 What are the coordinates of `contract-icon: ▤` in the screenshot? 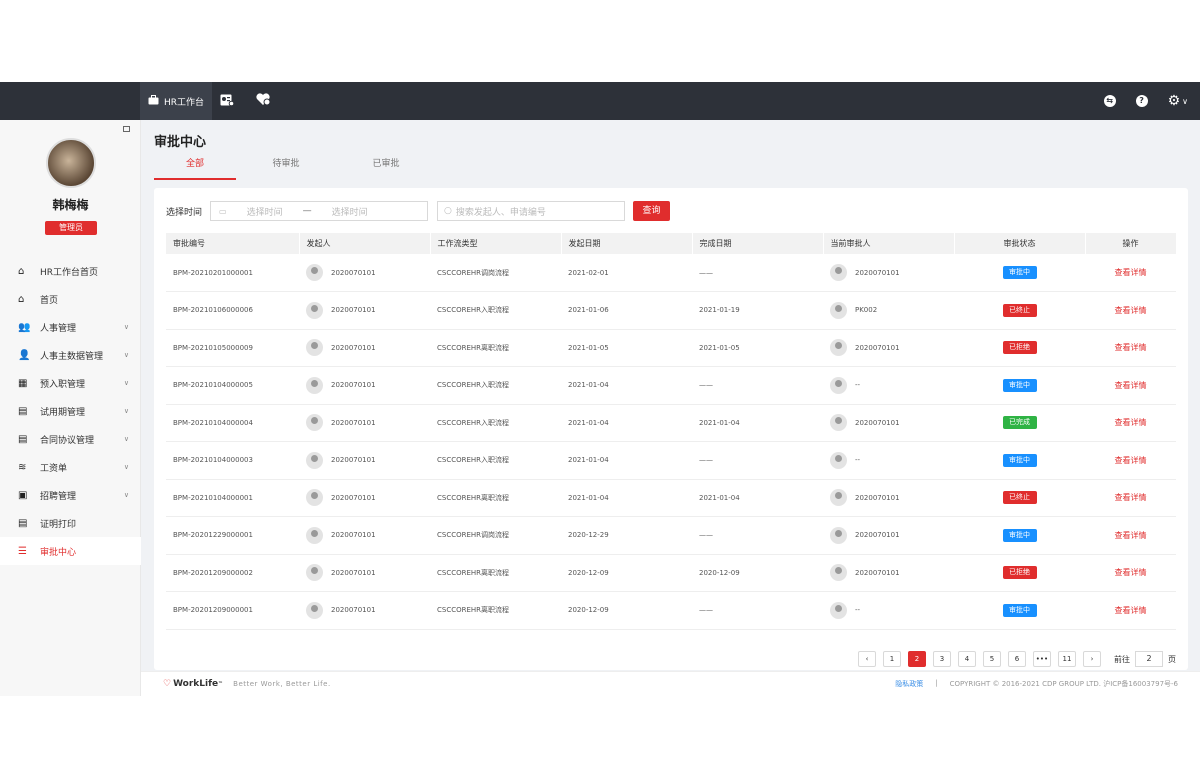 It's located at (23, 439).